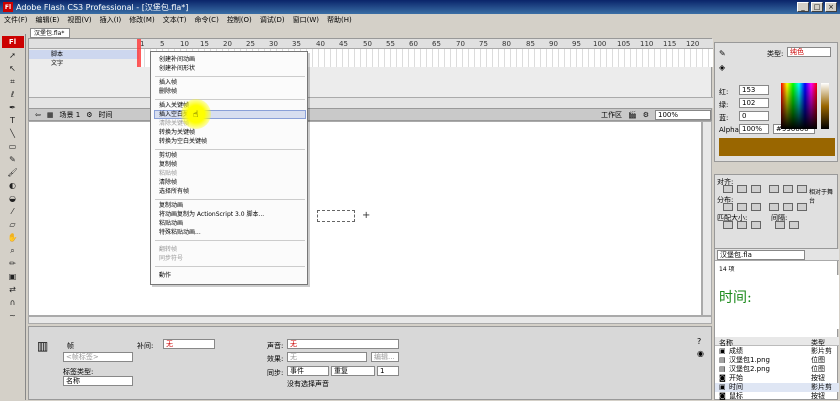 Image resolution: width=840 pixels, height=401 pixels. Describe the element at coordinates (177, 69) in the screenshot. I see `menu-item-create-shape-tween: 创建补间形状` at that location.